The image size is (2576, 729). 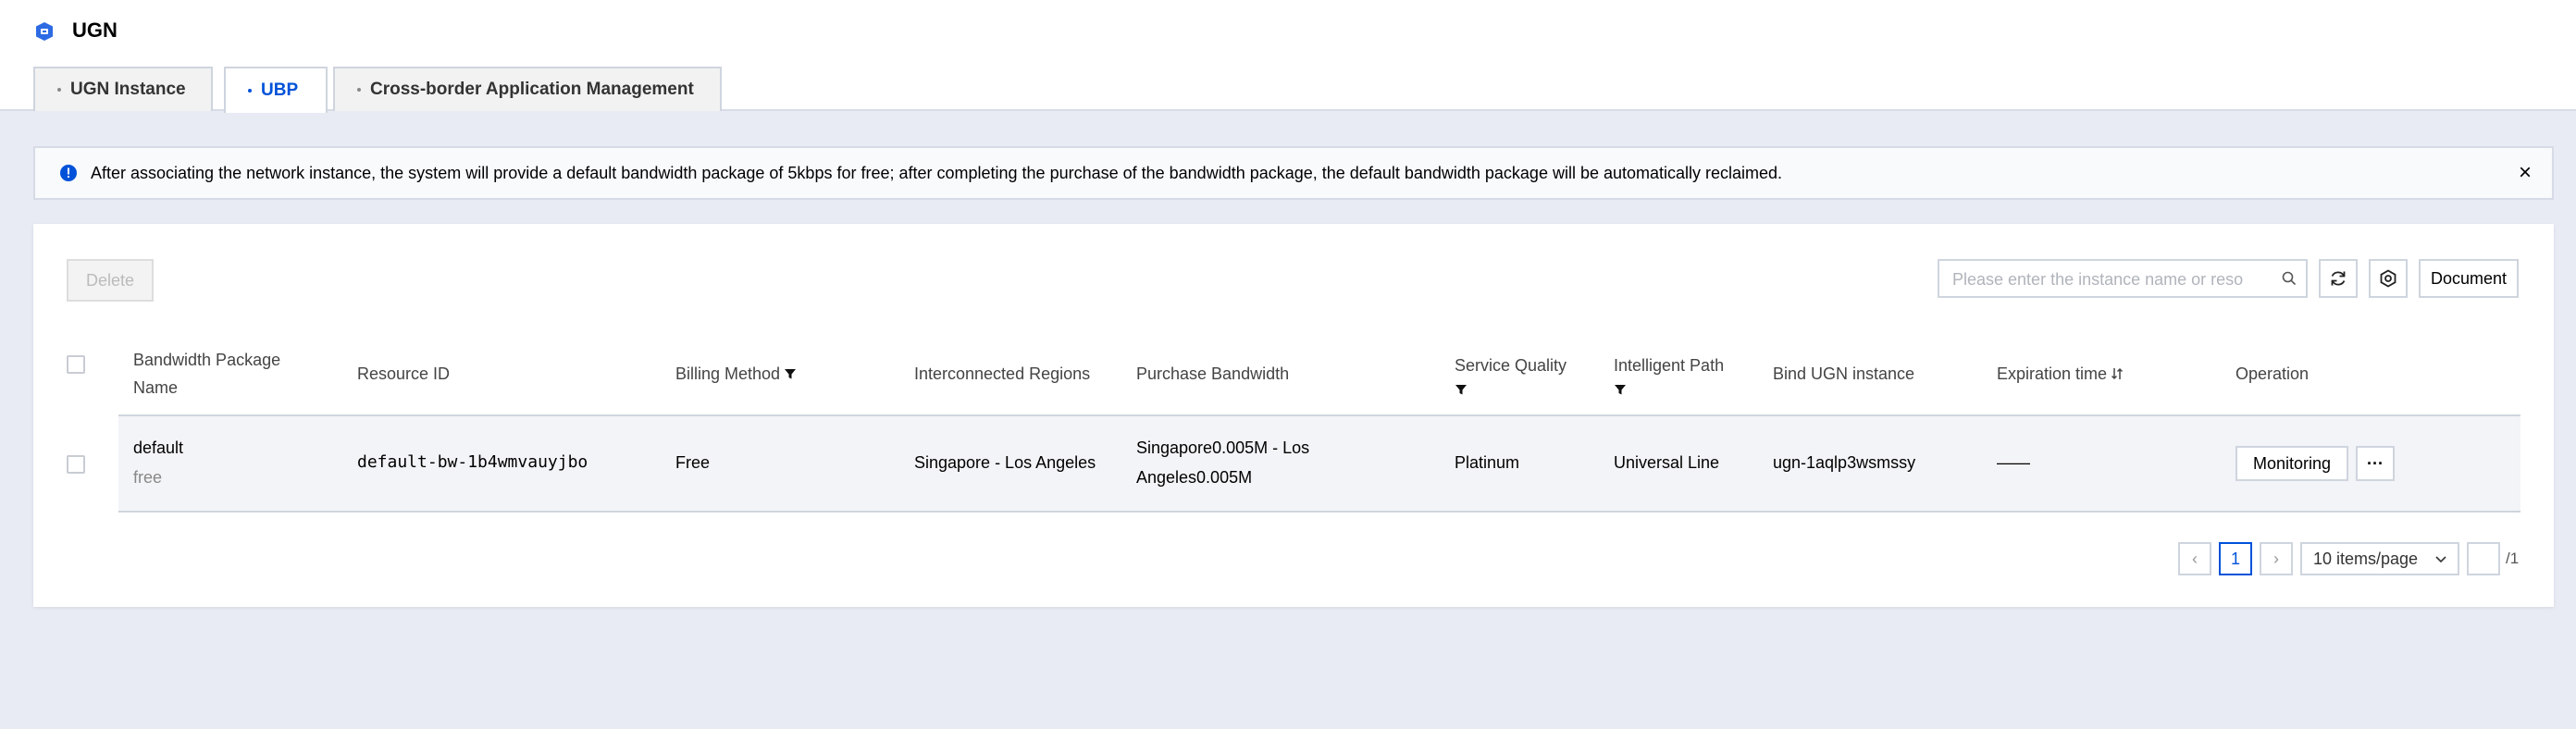 What do you see at coordinates (2376, 463) in the screenshot?
I see `more-actions-button: ···` at bounding box center [2376, 463].